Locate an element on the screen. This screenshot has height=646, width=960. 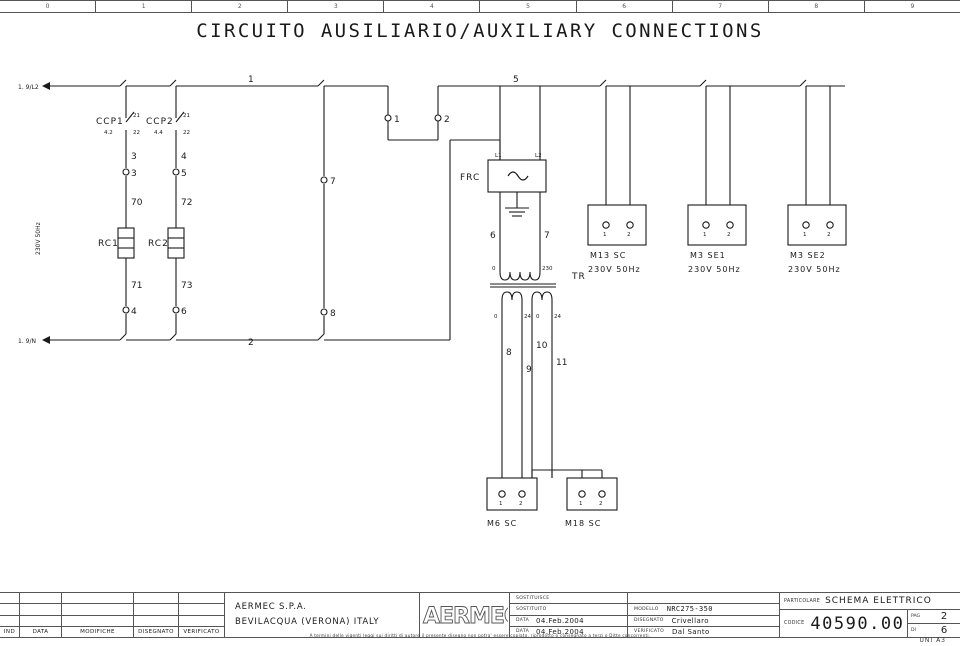
spacer-cell is located at coordinates (703, 598).